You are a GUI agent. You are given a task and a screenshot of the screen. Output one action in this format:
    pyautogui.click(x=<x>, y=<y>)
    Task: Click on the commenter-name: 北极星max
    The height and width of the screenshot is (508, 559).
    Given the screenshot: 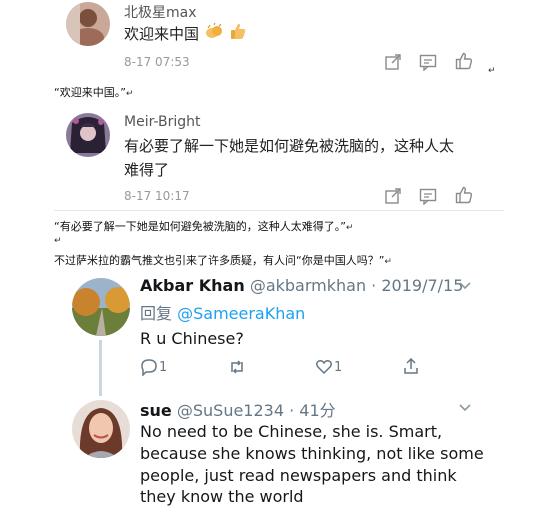 What is the action you would take?
    pyautogui.click(x=160, y=12)
    